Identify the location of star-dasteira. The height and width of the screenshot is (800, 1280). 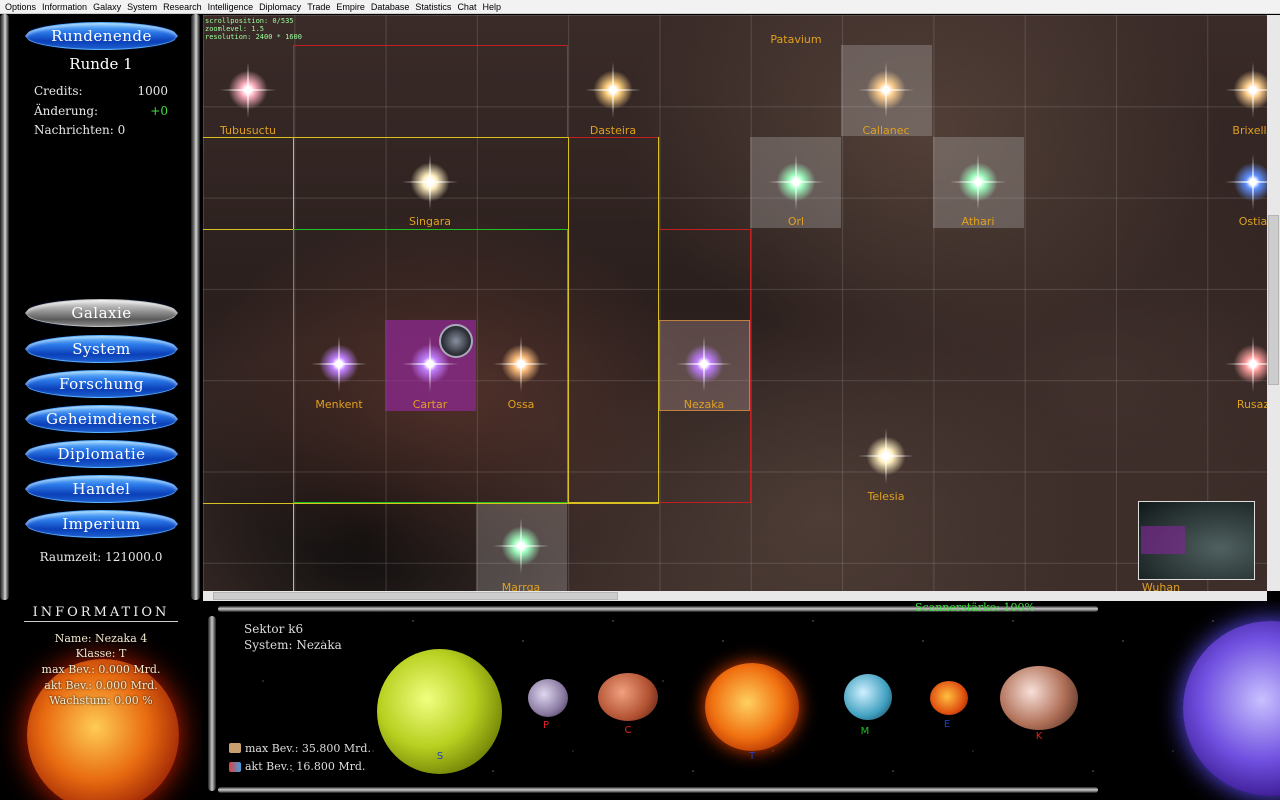
(613, 90).